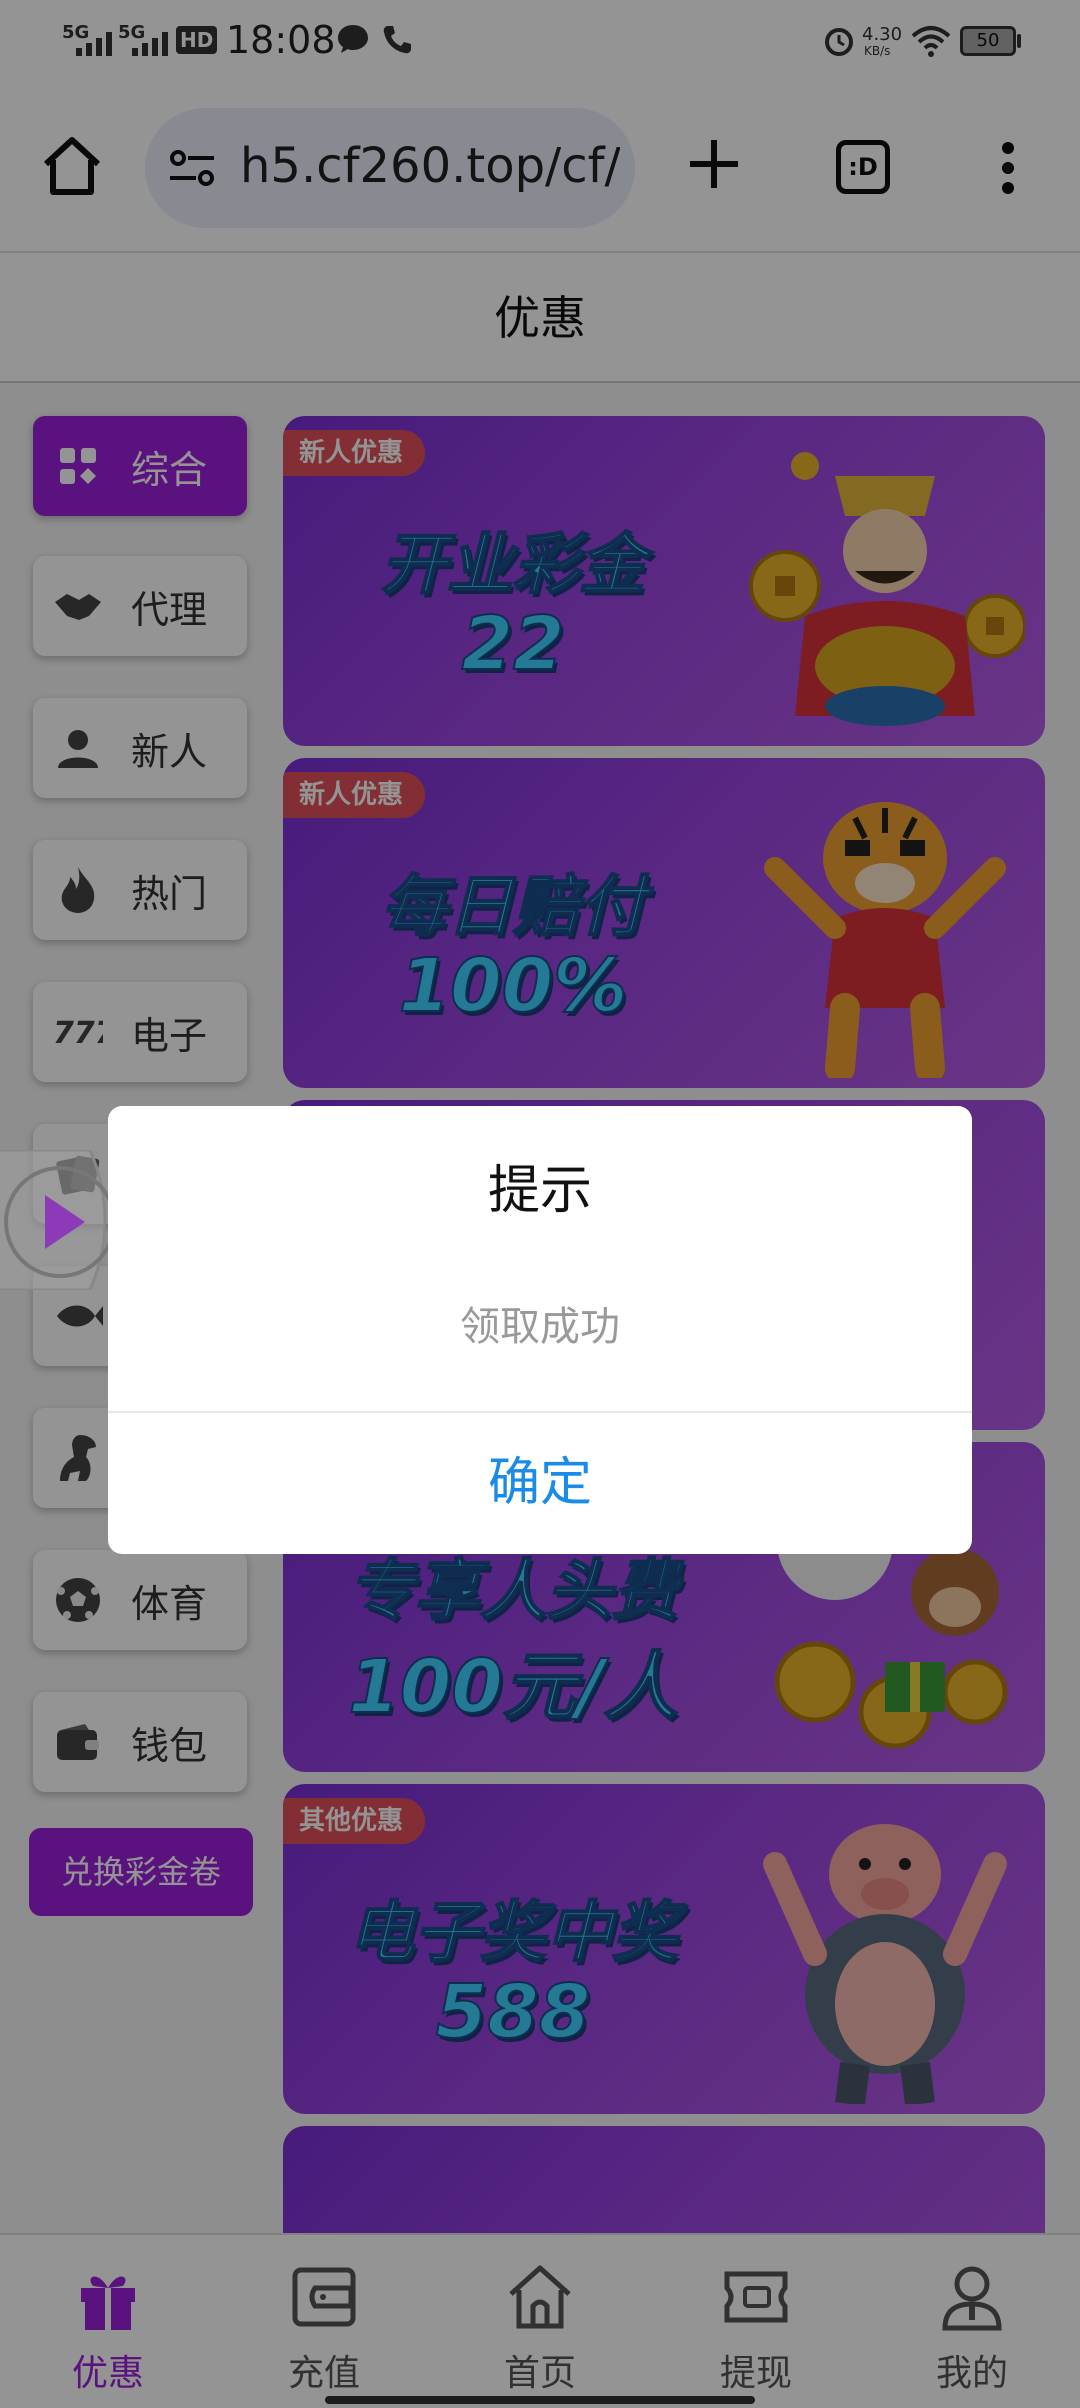 The height and width of the screenshot is (2408, 1080). I want to click on confirm-button: 确定, so click(540, 1483).